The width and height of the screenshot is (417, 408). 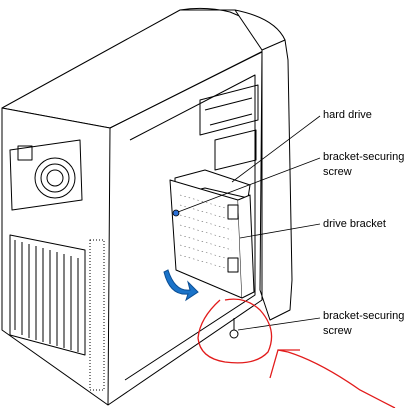 I want to click on screw-top-icon, so click(x=176, y=213).